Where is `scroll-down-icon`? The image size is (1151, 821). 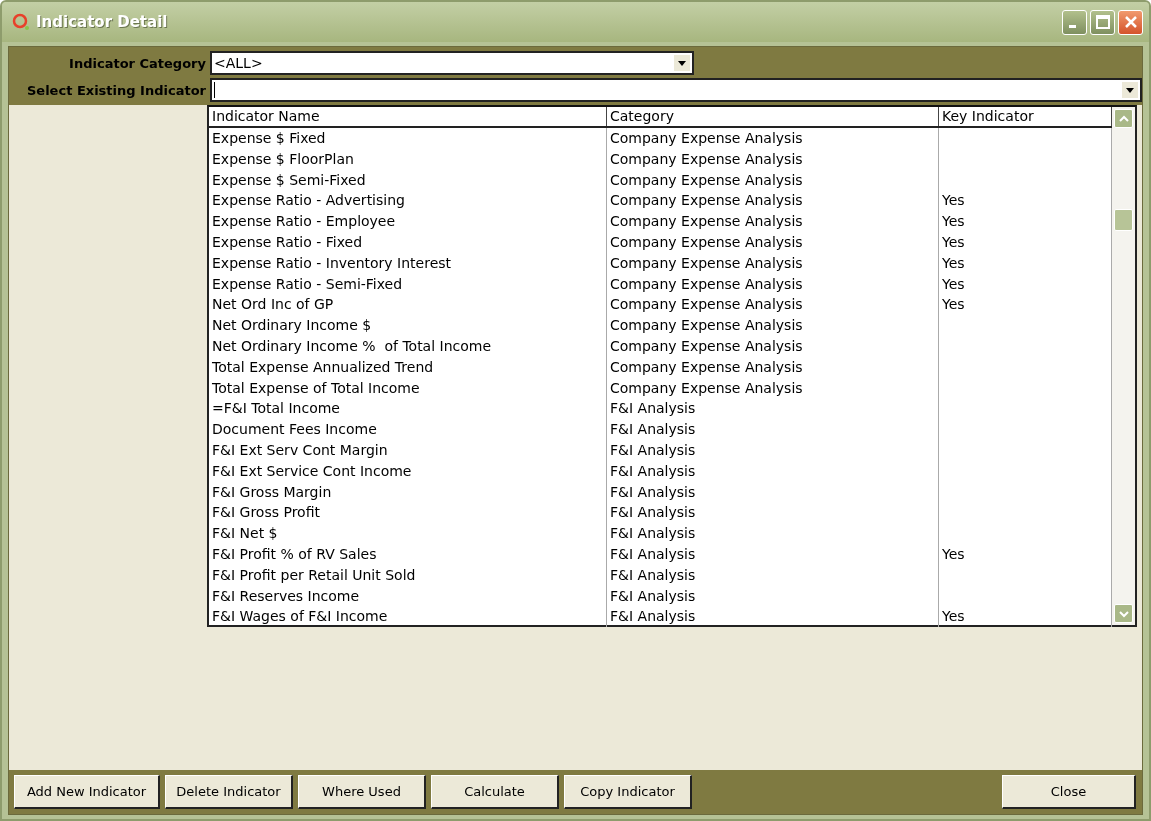 scroll-down-icon is located at coordinates (1123, 613).